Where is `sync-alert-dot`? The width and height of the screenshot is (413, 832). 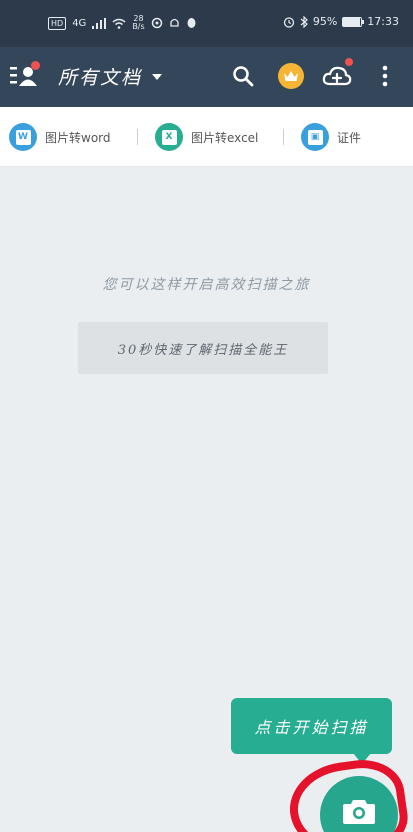
sync-alert-dot is located at coordinates (349, 62).